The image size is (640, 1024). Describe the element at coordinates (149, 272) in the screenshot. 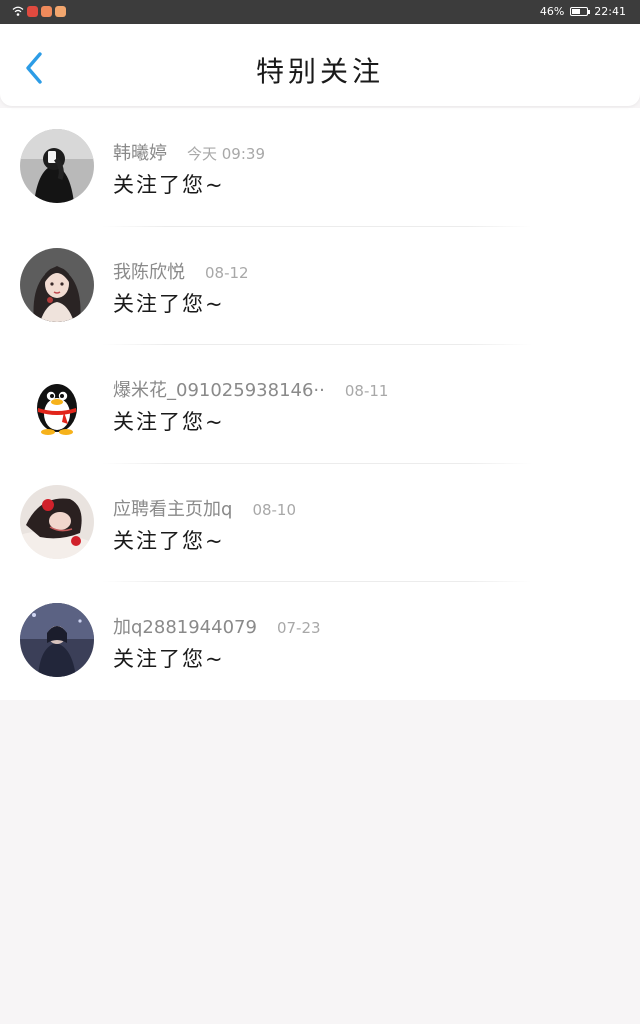

I see `follower-name: 我陈欣悦` at that location.